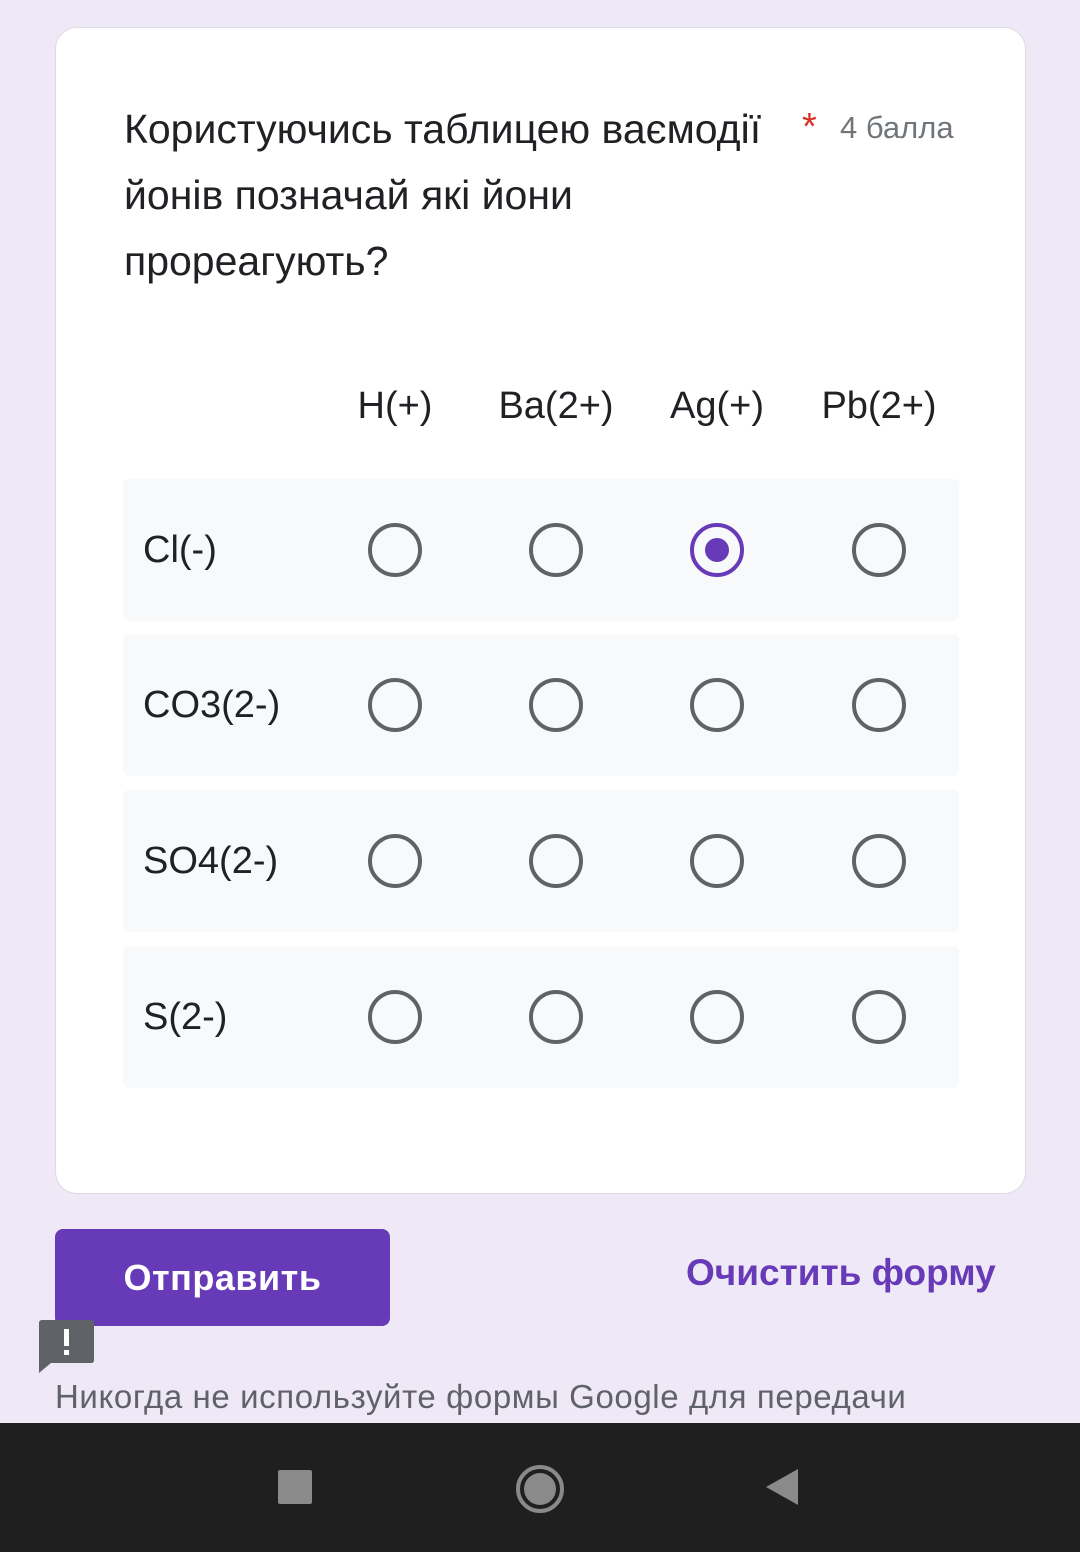  Describe the element at coordinates (841, 1273) in the screenshot. I see `clear-form-link: Очистить форму` at that location.